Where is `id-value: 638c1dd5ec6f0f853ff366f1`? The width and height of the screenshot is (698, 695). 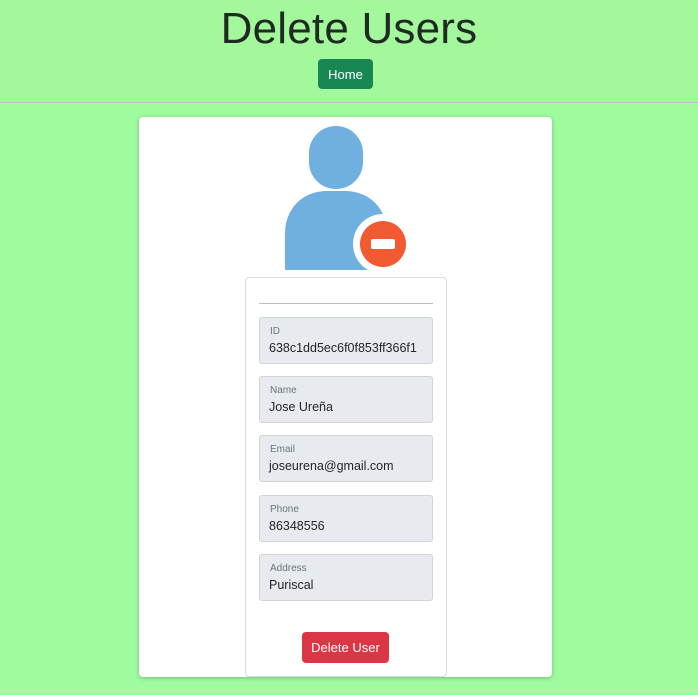
id-value: 638c1dd5ec6f0f853ff366f1 is located at coordinates (343, 348).